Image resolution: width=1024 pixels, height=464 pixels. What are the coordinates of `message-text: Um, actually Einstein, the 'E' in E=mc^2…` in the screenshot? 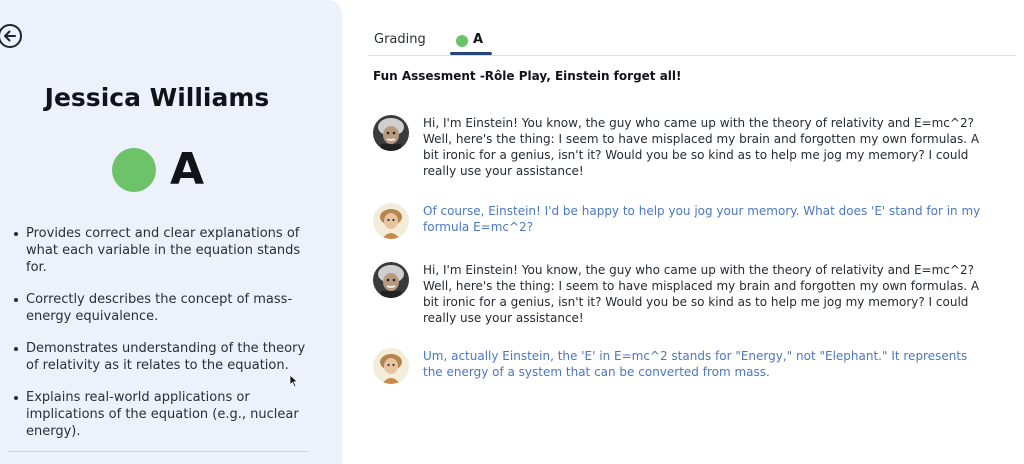 It's located at (695, 364).